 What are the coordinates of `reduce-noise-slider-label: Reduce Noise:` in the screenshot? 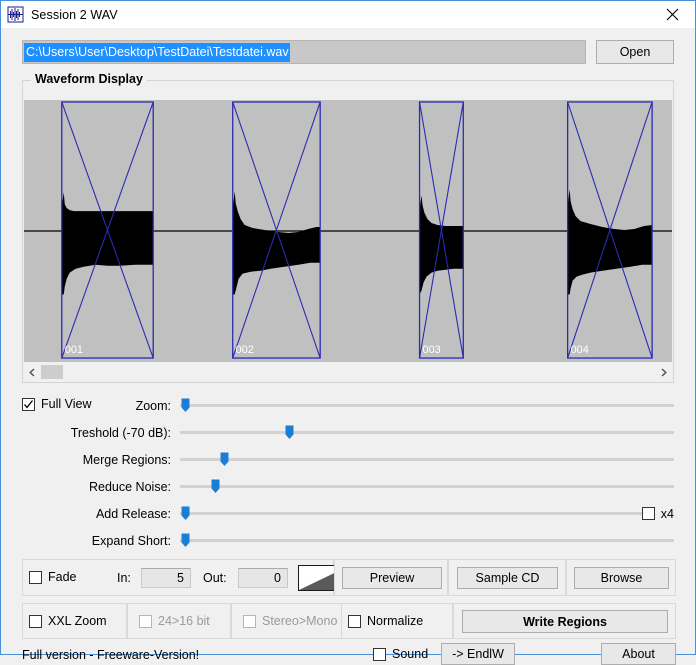 It's located at (101, 487).